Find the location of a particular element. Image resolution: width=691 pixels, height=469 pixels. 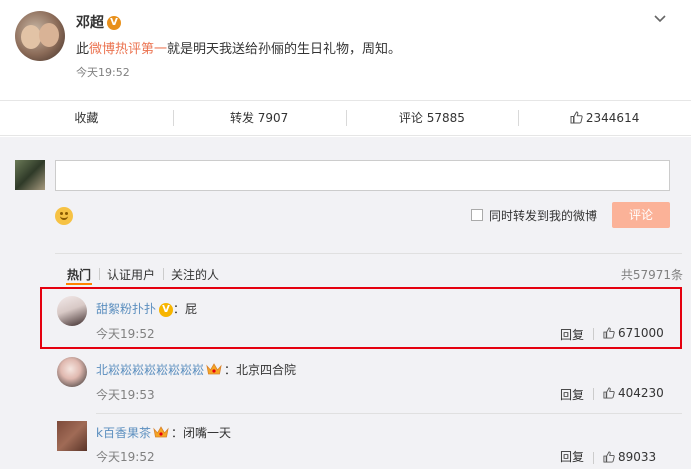

repost-checkbox is located at coordinates (477, 215).